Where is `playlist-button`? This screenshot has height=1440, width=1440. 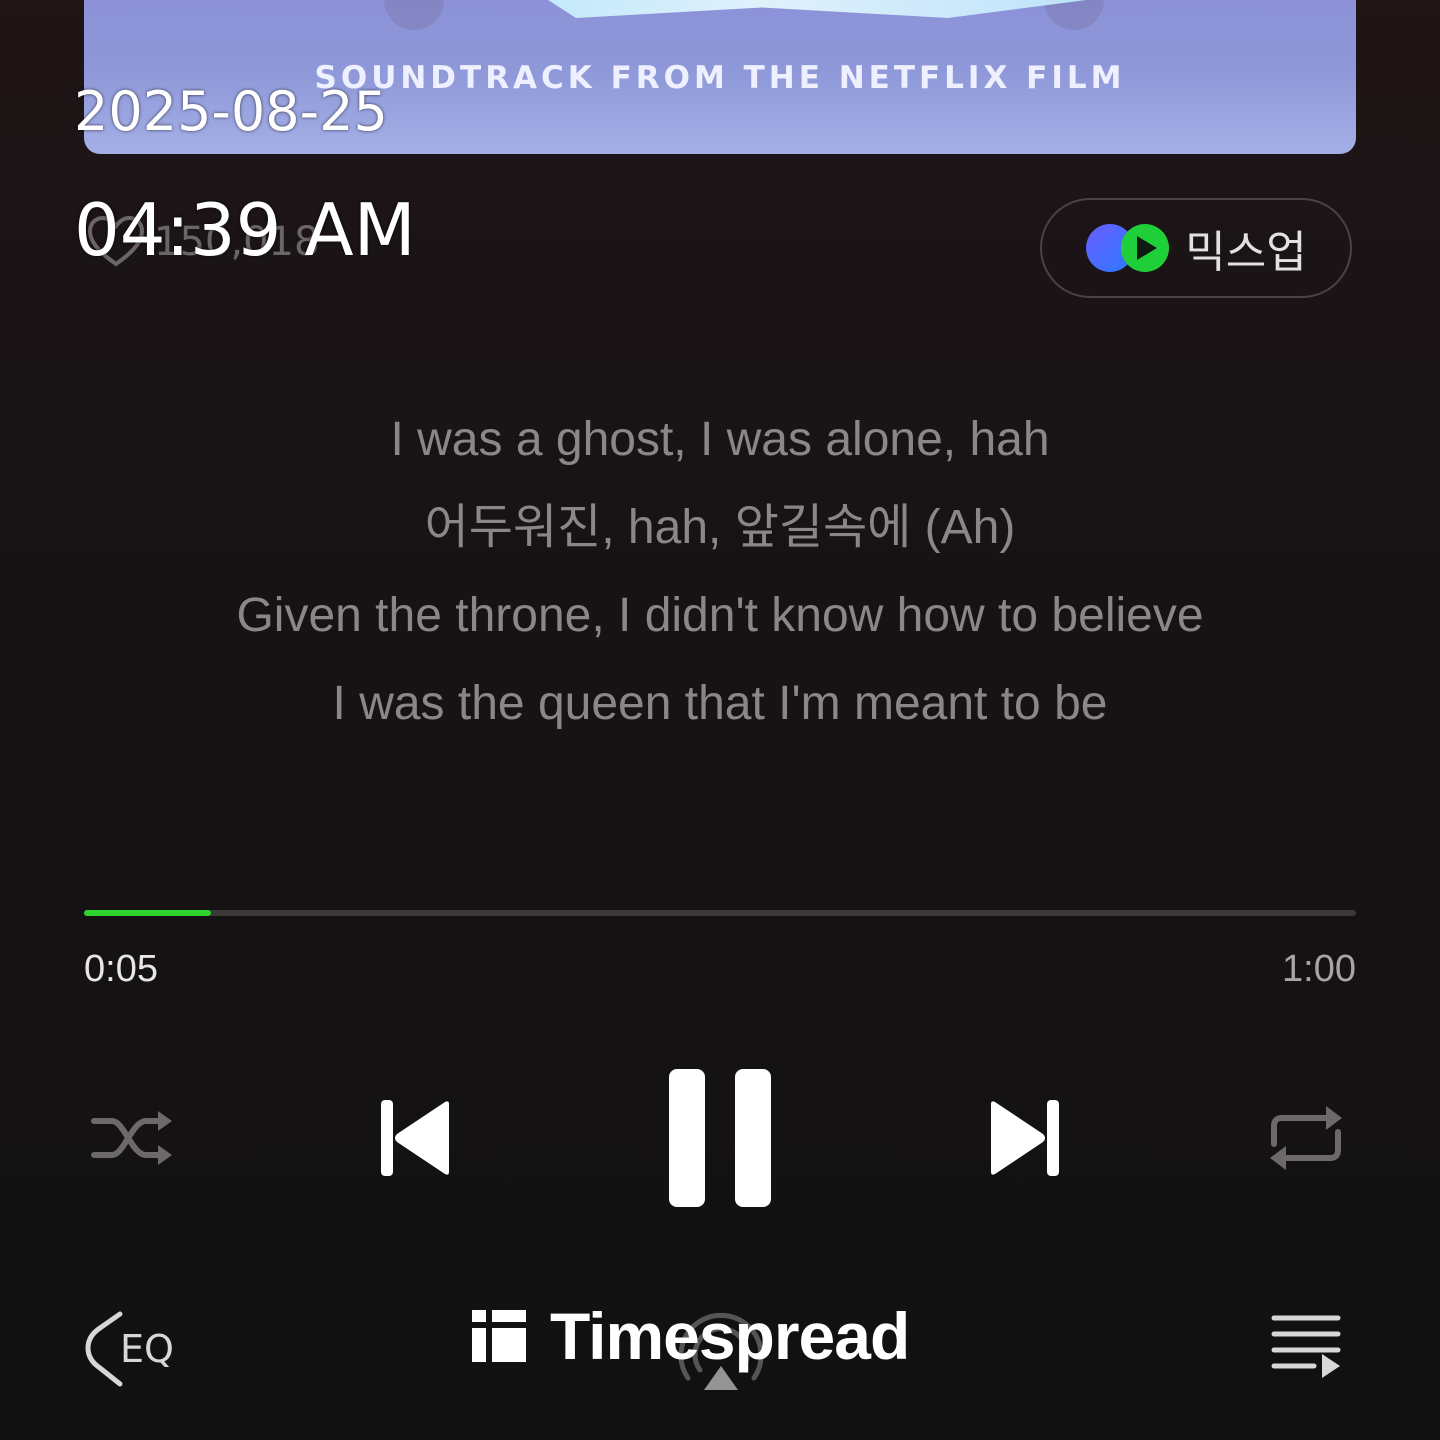
playlist-button is located at coordinates (1306, 1349).